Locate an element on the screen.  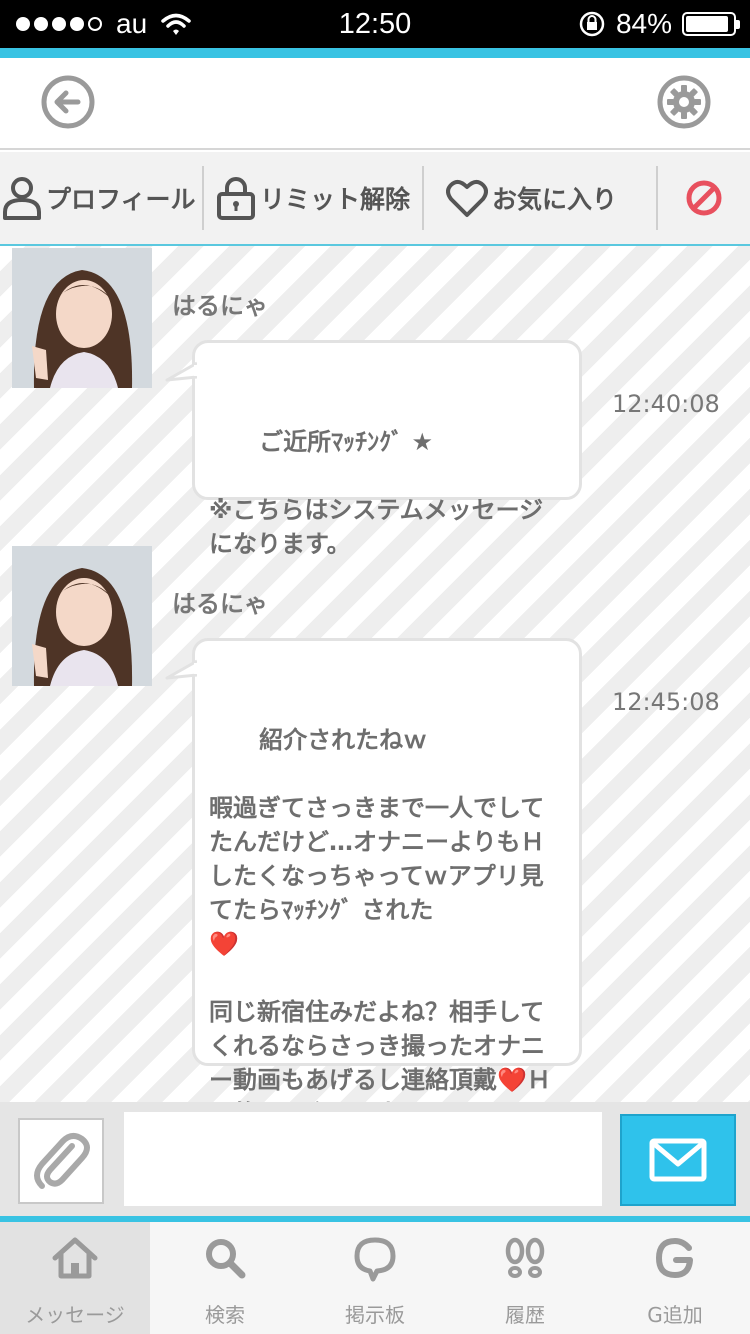
status-right: 84% is located at coordinates (659, 24).